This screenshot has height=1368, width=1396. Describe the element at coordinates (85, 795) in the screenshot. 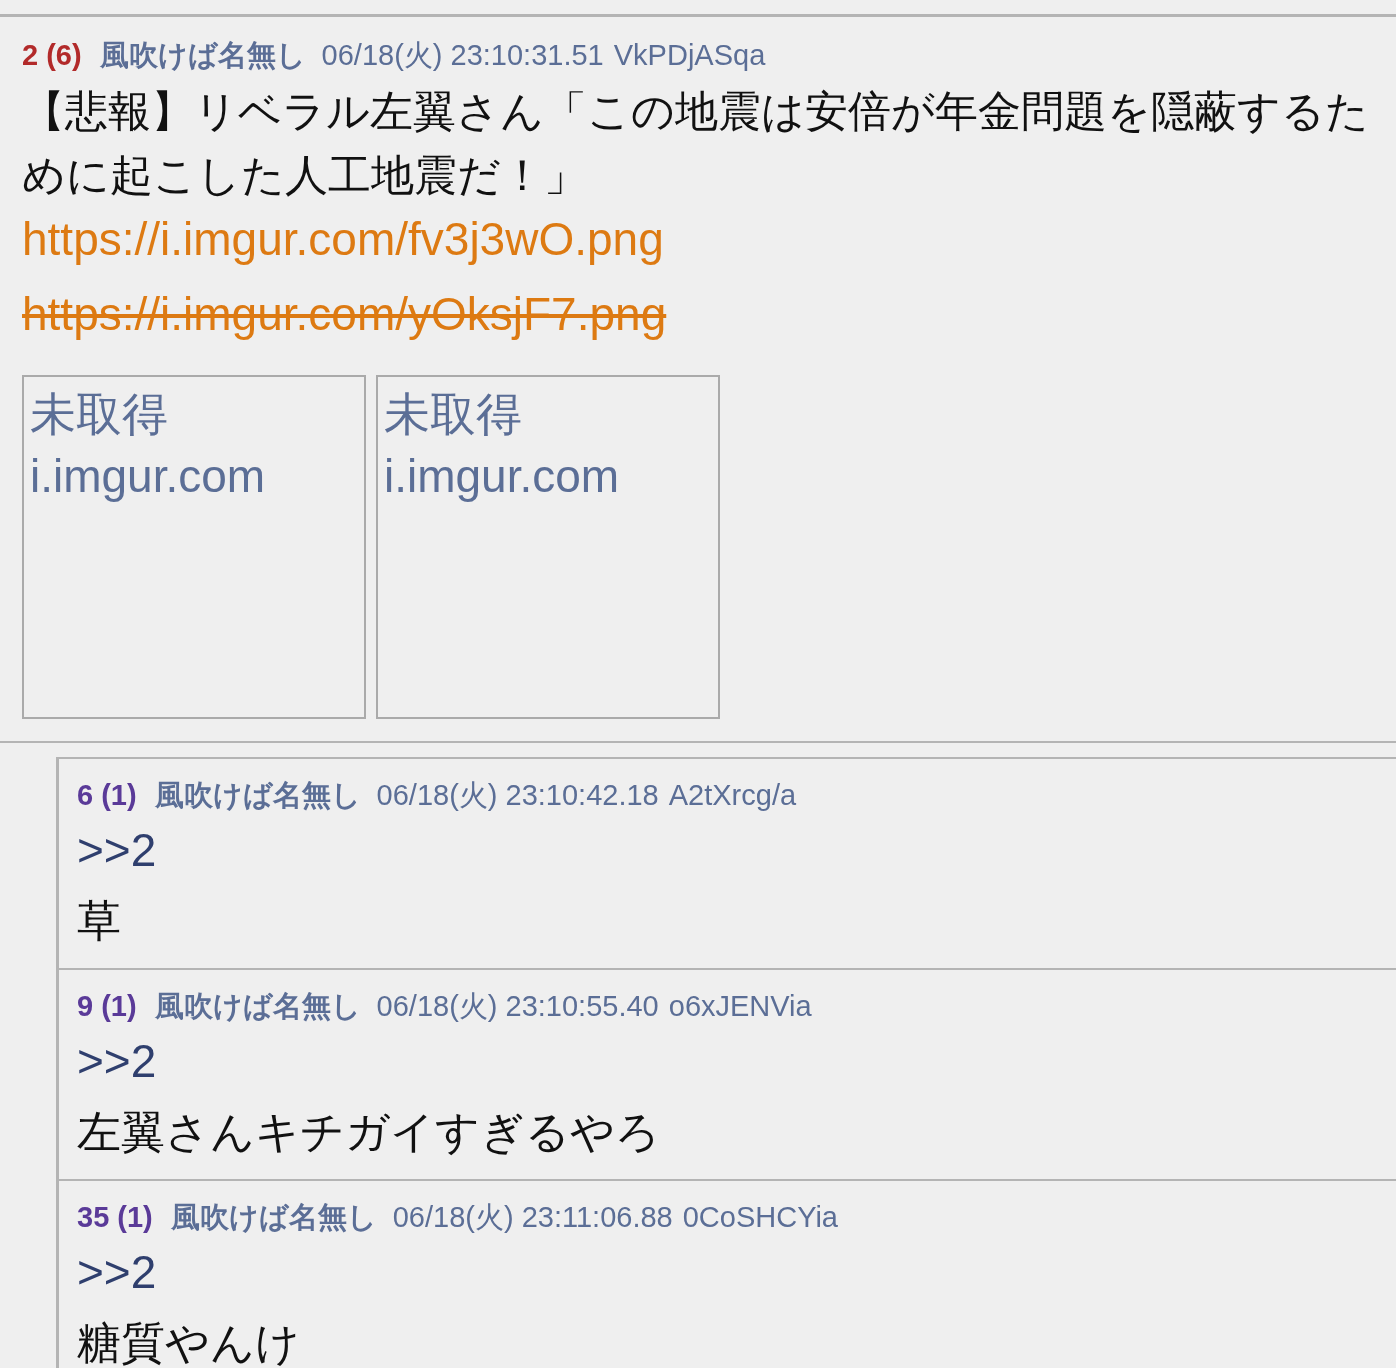

I see `post-number: 6` at that location.